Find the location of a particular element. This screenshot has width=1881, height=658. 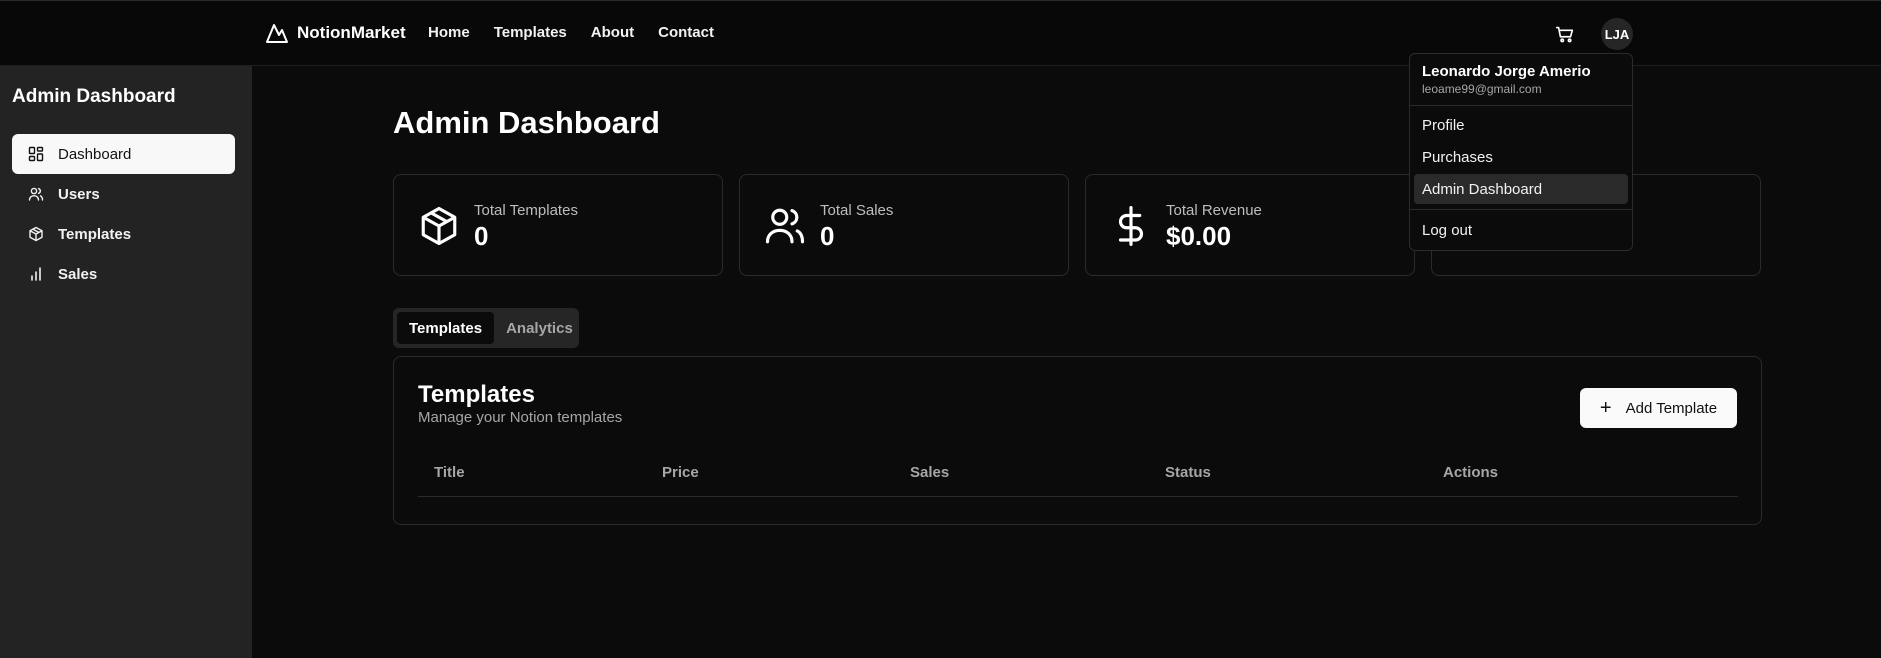

add-template-label: Add Template is located at coordinates (1671, 408).